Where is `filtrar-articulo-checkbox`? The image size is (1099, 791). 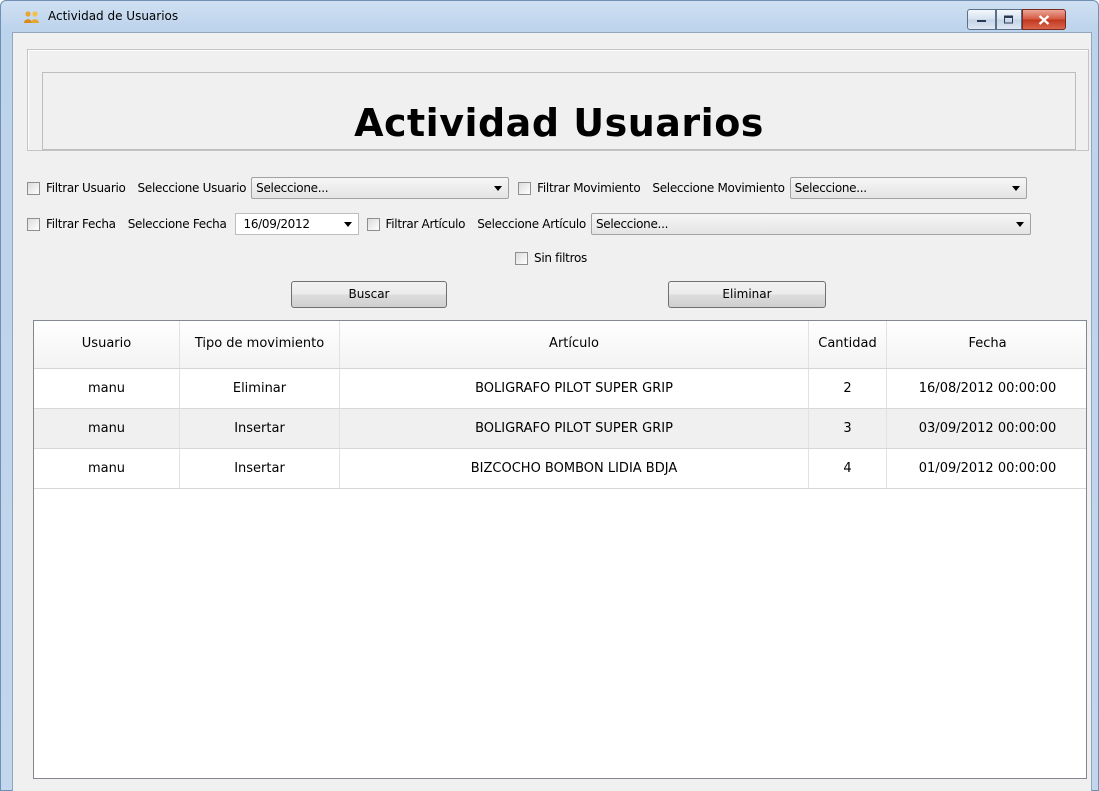 filtrar-articulo-checkbox is located at coordinates (373, 224).